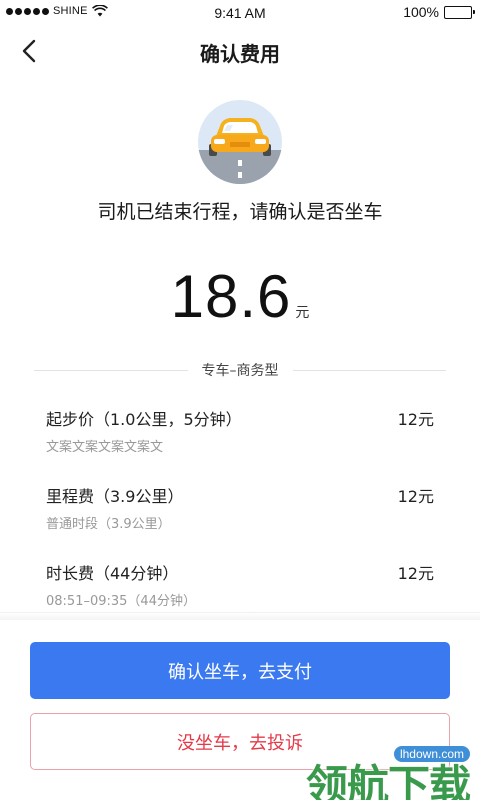 The height and width of the screenshot is (800, 480). Describe the element at coordinates (240, 444) in the screenshot. I see `fee-item-base: 起步价（1.0公里，5分钟） 12元 文案文案文案文案文` at that location.